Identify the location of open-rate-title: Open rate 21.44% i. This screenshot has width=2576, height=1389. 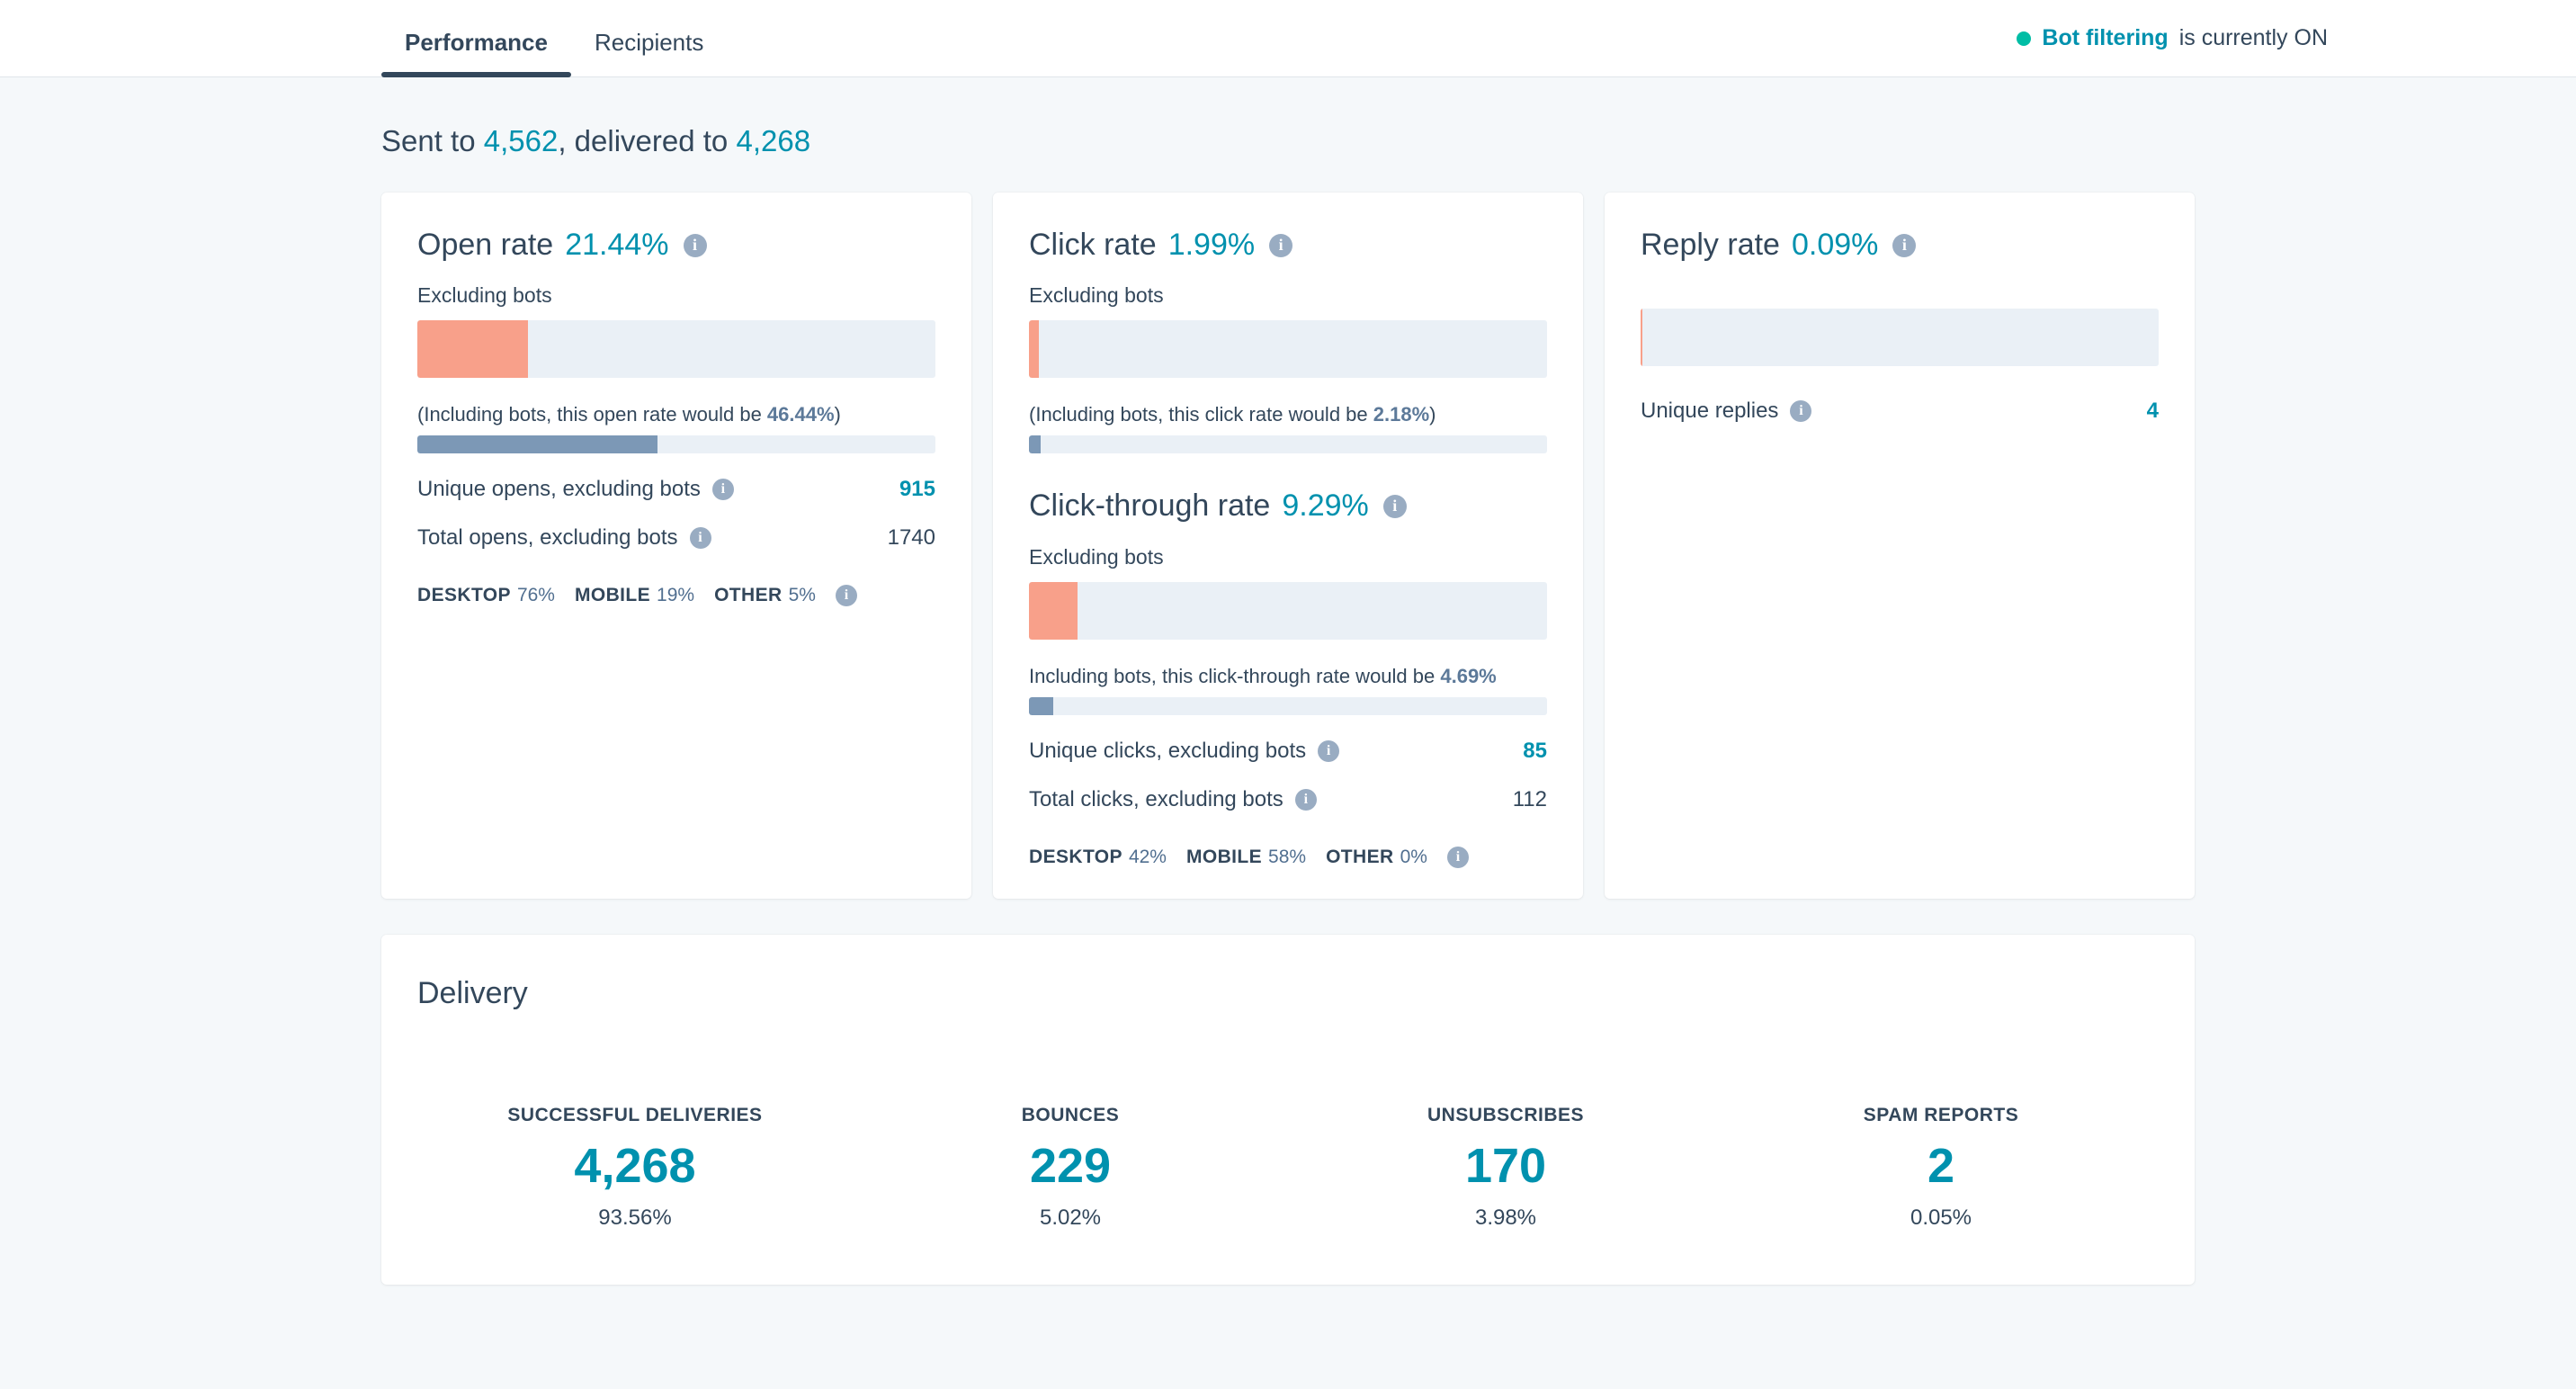
(676, 245).